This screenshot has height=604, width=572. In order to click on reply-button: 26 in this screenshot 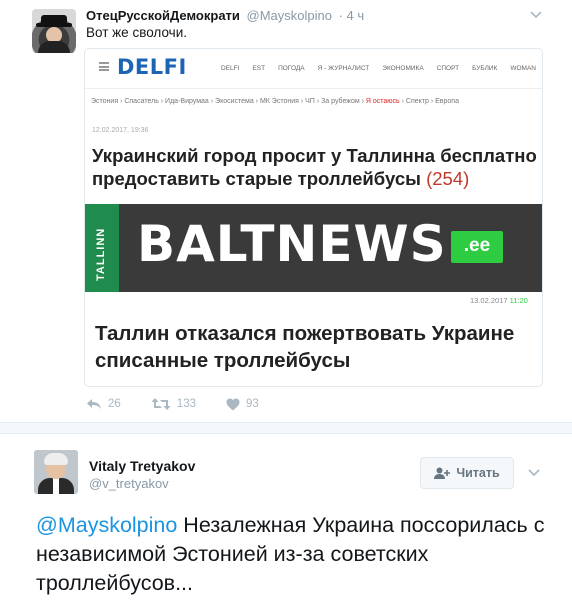, I will do `click(103, 404)`.